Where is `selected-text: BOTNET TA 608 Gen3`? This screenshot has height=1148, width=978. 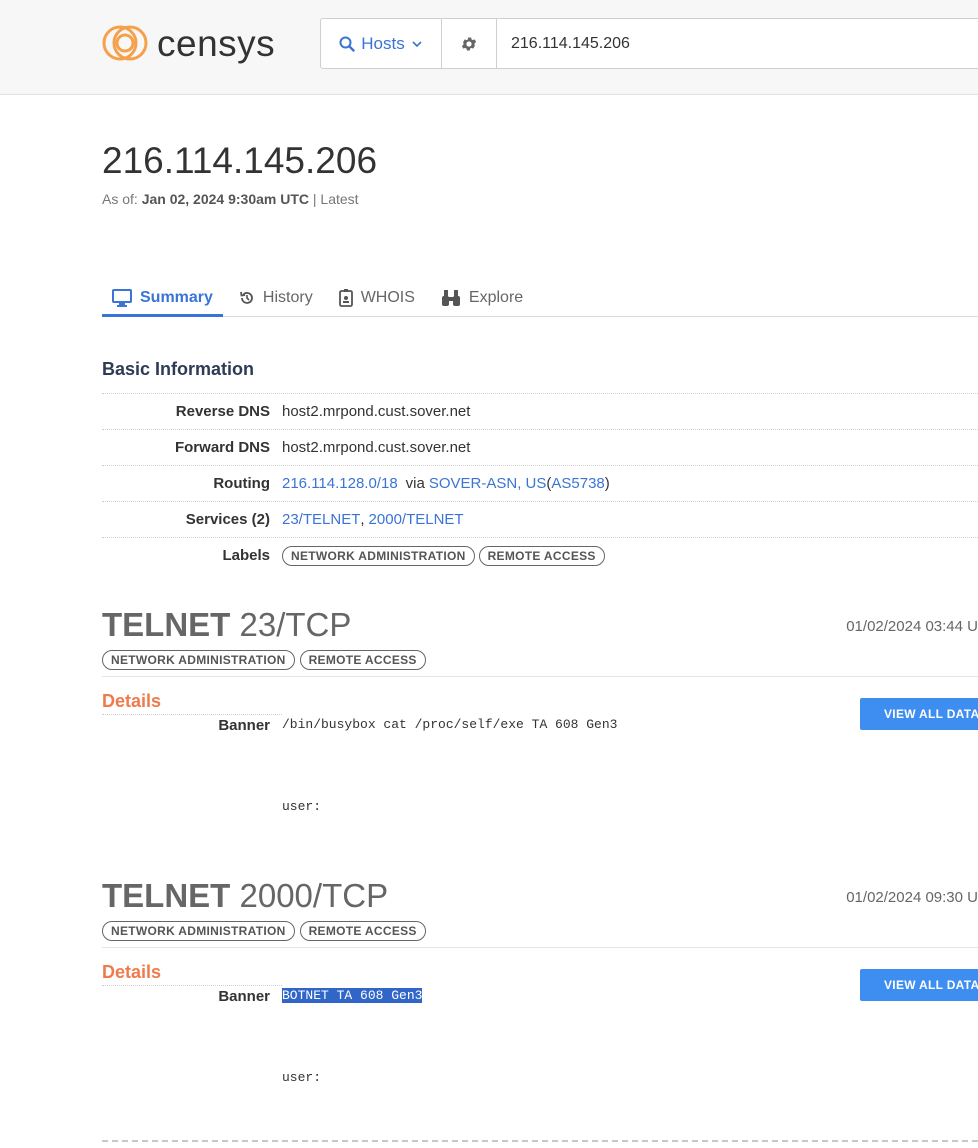
selected-text: BOTNET TA 608 Gen3 is located at coordinates (352, 995).